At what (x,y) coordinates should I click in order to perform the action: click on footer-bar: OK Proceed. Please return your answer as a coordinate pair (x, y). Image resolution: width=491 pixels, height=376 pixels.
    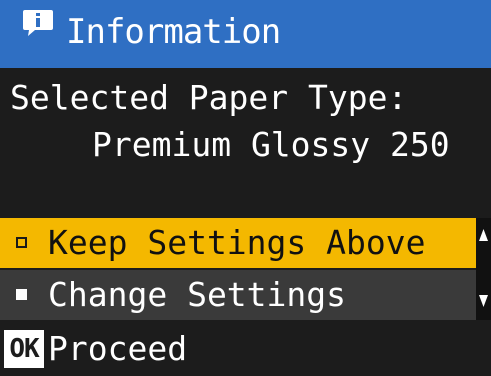
    Looking at the image, I should click on (245, 349).